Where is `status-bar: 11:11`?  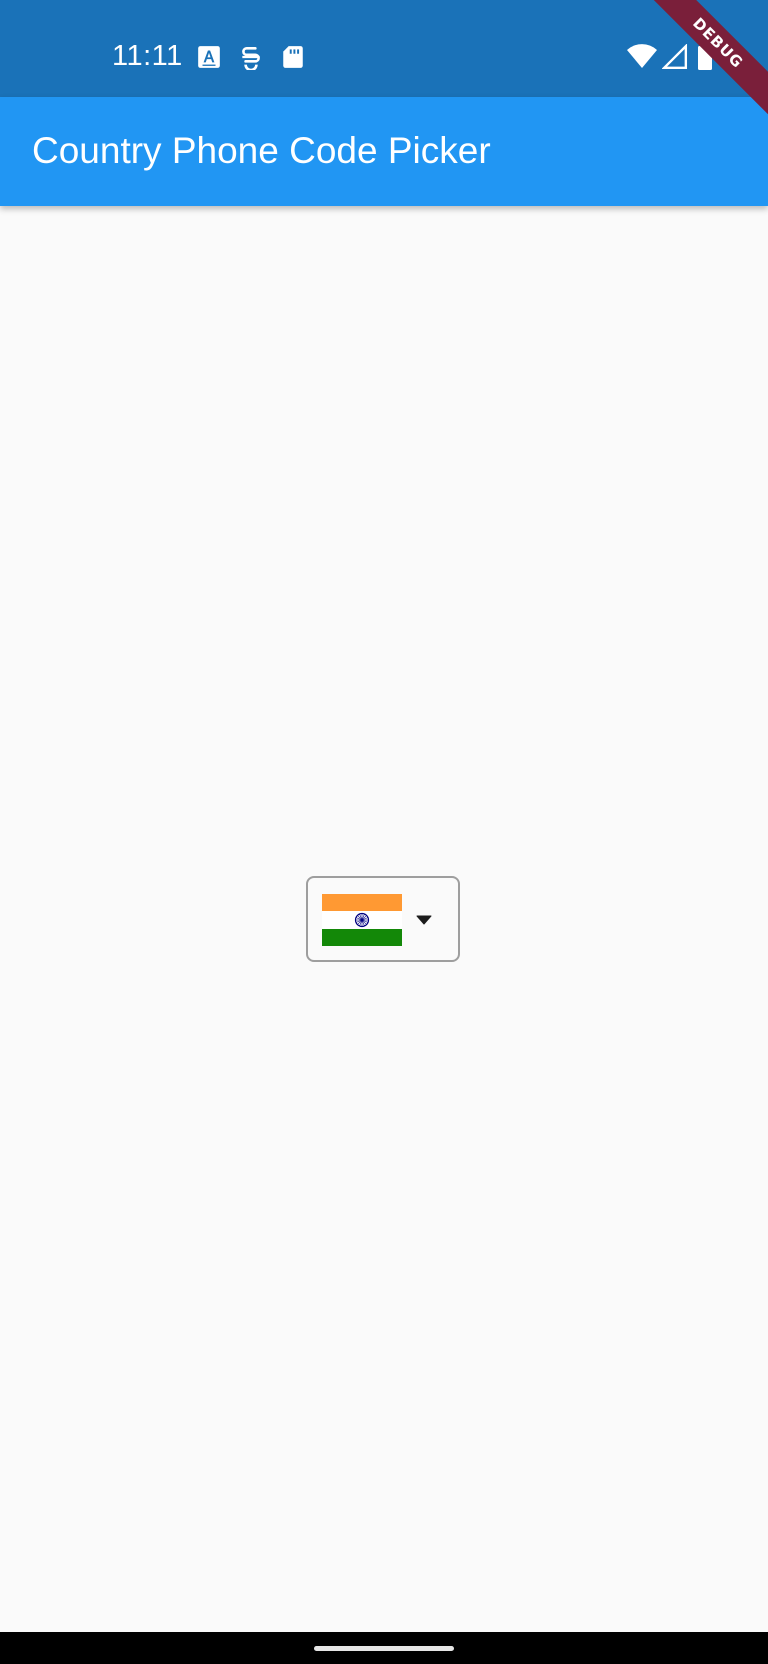 status-bar: 11:11 is located at coordinates (384, 48).